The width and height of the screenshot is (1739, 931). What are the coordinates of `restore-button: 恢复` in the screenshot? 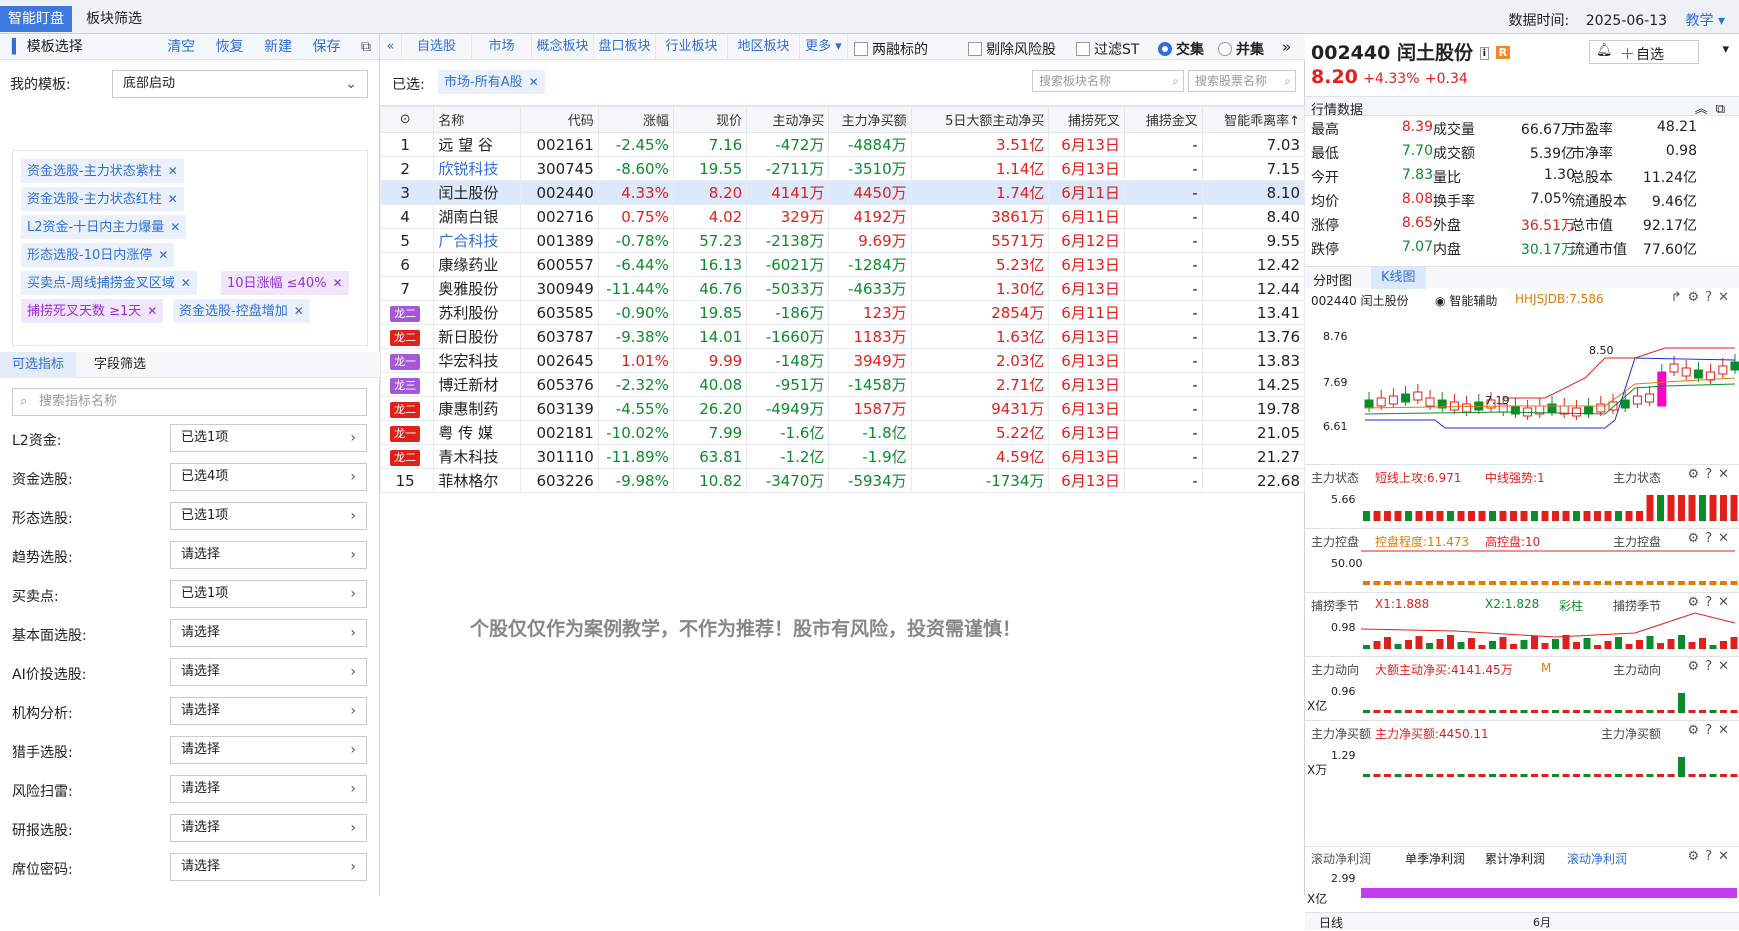 It's located at (230, 47).